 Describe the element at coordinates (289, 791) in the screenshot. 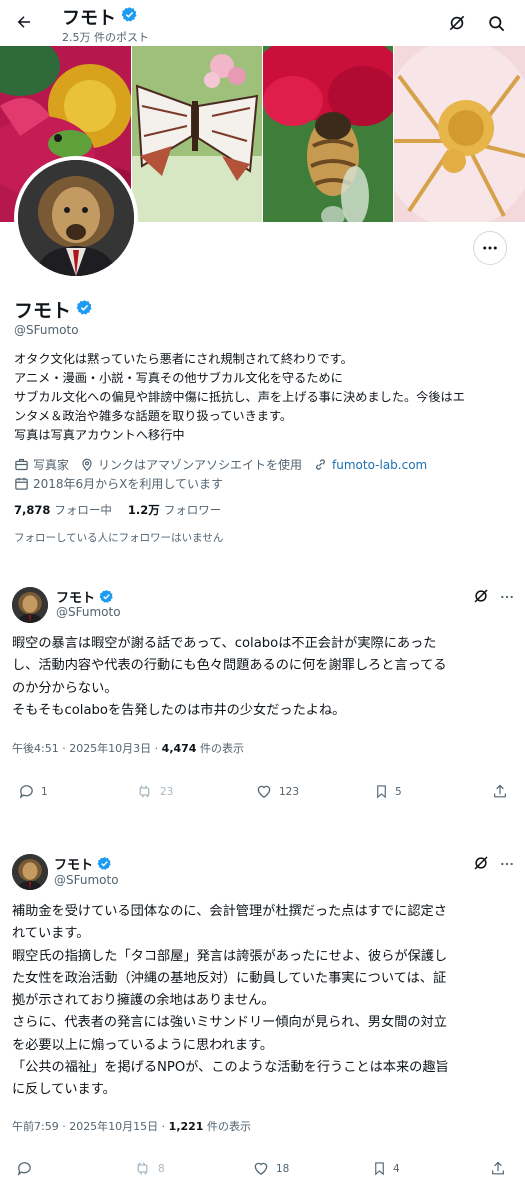

I see `like-count: 123` at that location.